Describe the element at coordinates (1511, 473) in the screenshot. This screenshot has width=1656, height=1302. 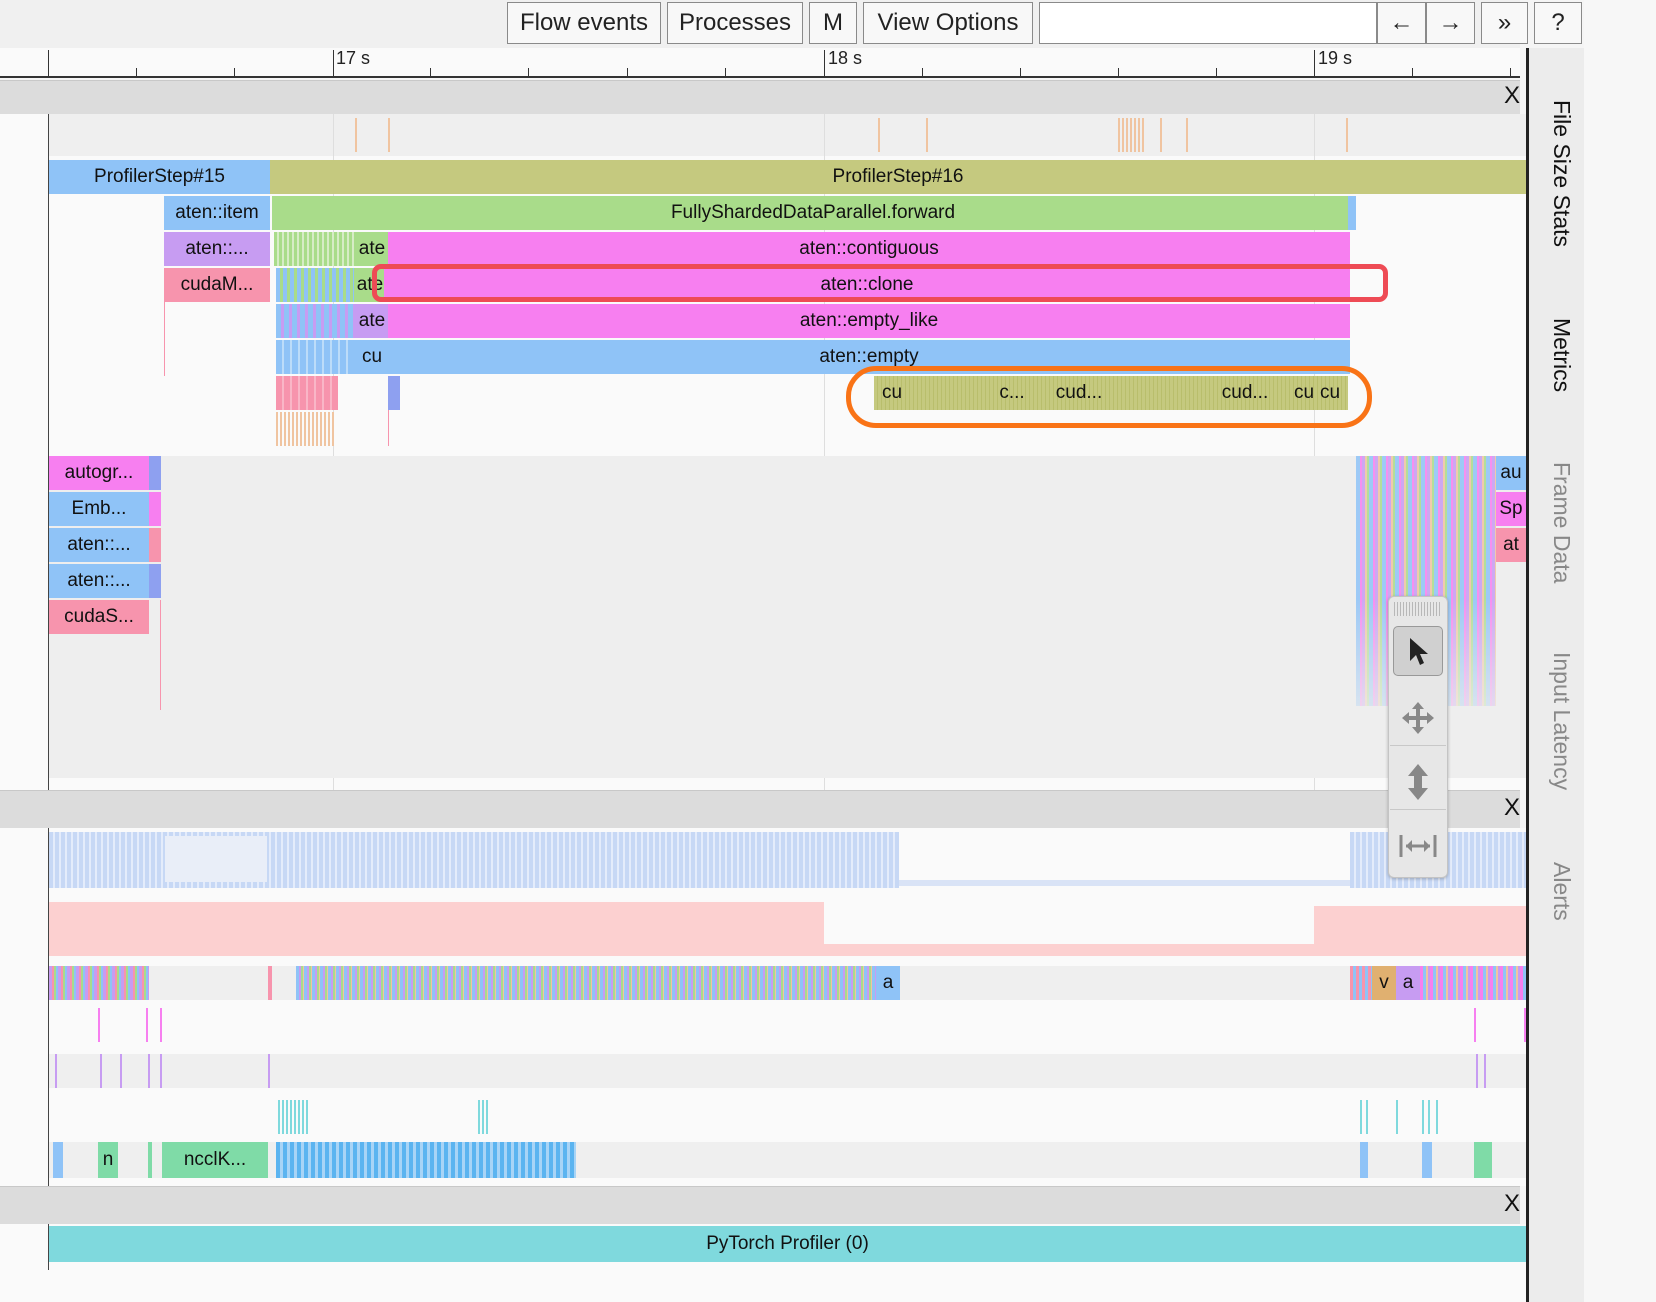
I see `slice-t2-au: au` at that location.